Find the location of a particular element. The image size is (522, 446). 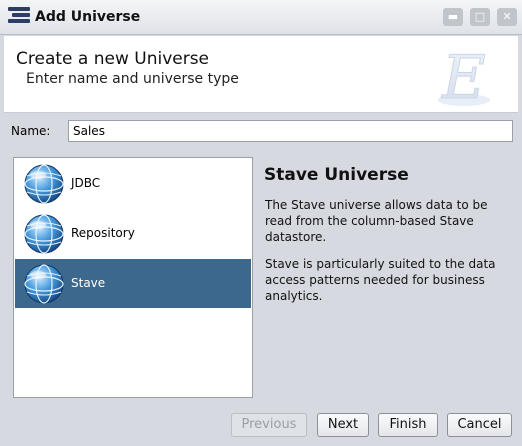

universe-type-item: Repository is located at coordinates (133, 233).